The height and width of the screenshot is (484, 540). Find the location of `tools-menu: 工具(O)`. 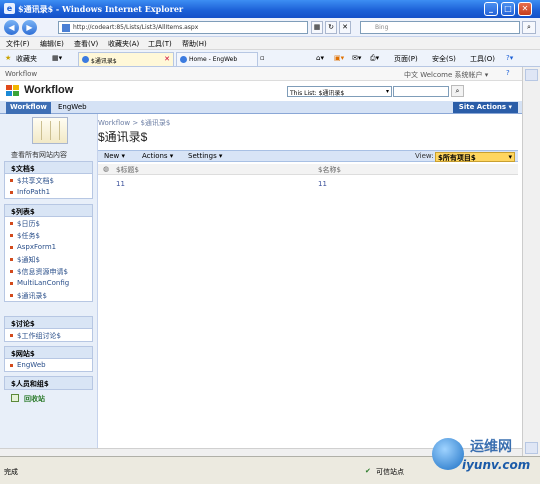

tools-menu: 工具(O) is located at coordinates (482, 59).